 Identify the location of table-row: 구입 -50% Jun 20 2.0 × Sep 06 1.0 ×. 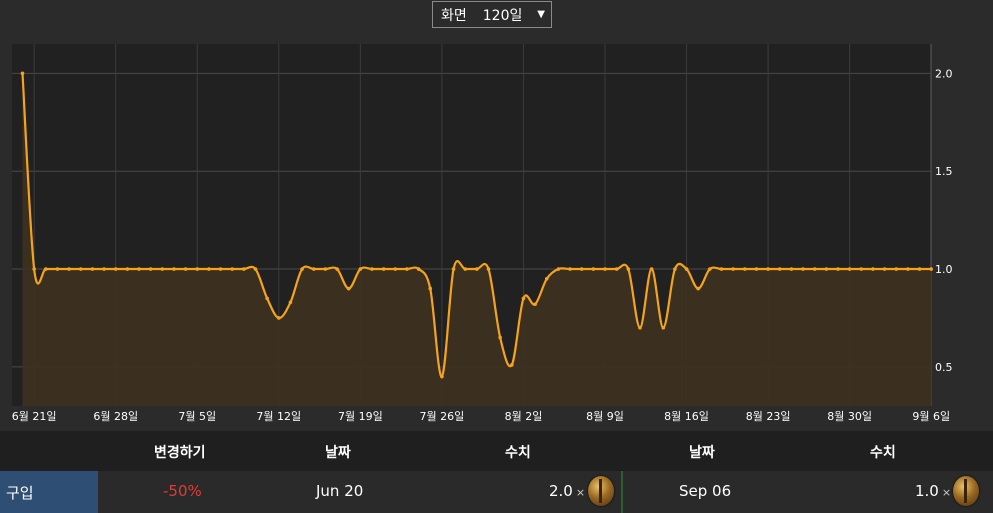
(496, 492).